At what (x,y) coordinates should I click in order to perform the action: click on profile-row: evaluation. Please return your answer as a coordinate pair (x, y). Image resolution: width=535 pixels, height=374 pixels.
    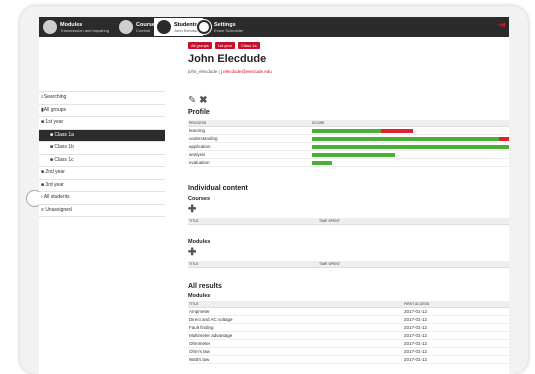
    Looking at the image, I should click on (348, 163).